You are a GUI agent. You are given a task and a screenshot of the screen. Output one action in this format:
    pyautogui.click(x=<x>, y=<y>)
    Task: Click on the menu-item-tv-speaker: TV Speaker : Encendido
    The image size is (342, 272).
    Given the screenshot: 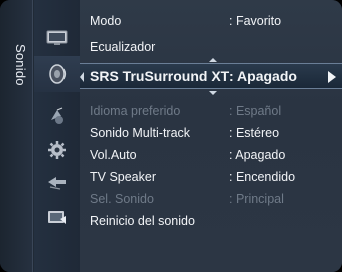 What is the action you would take?
    pyautogui.click(x=211, y=177)
    